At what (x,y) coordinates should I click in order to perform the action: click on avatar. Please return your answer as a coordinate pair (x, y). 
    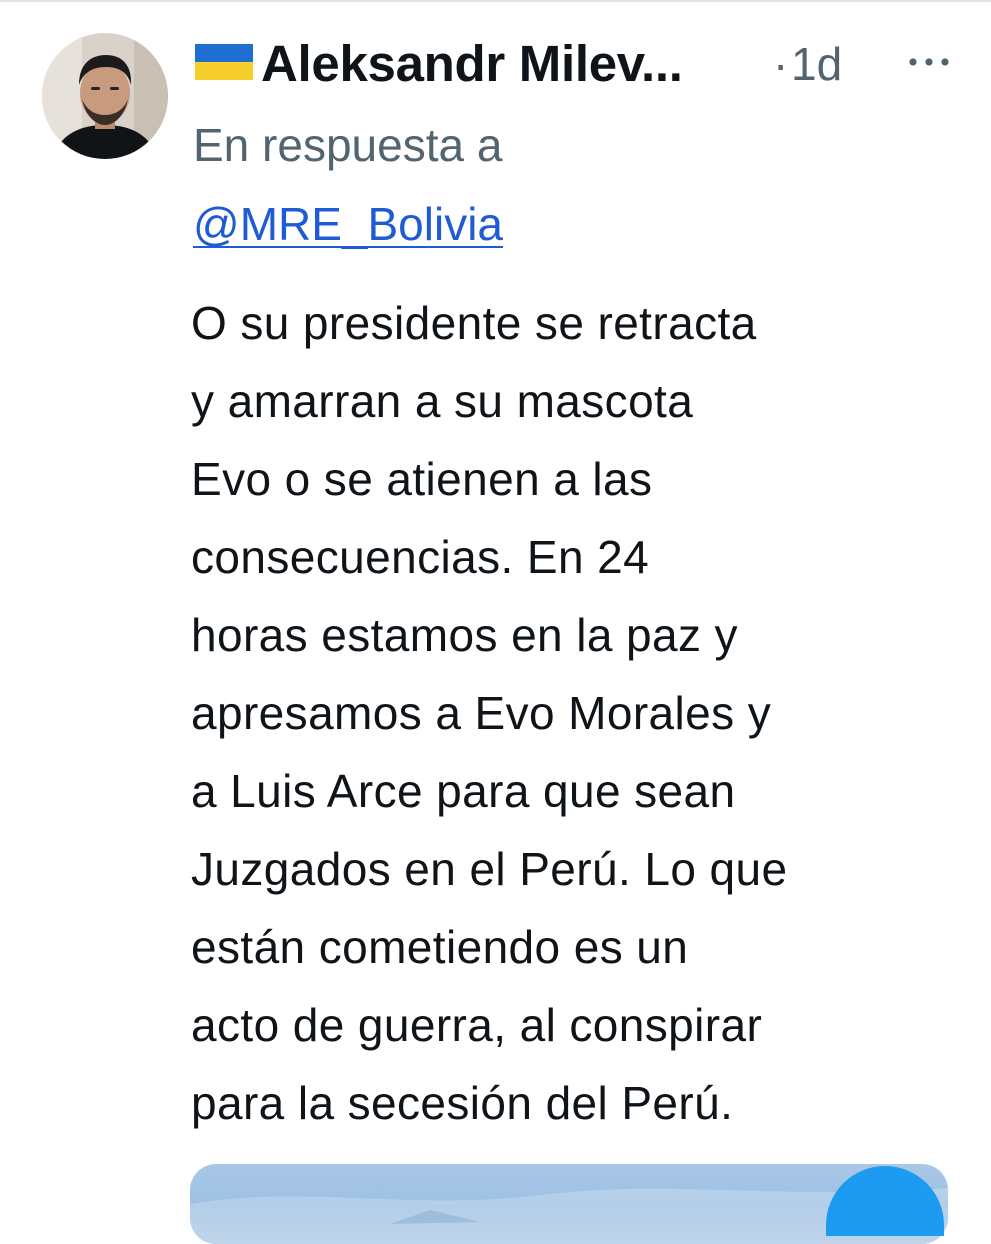
    Looking at the image, I should click on (105, 96).